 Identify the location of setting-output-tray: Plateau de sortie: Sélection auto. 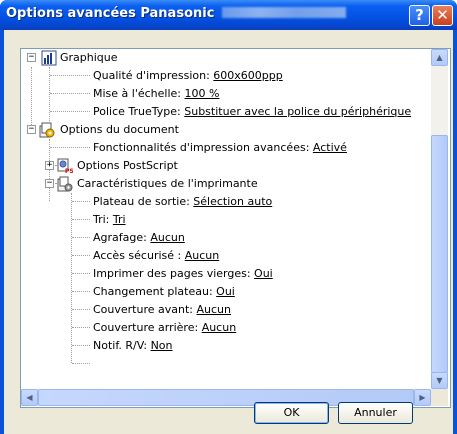
(182, 202).